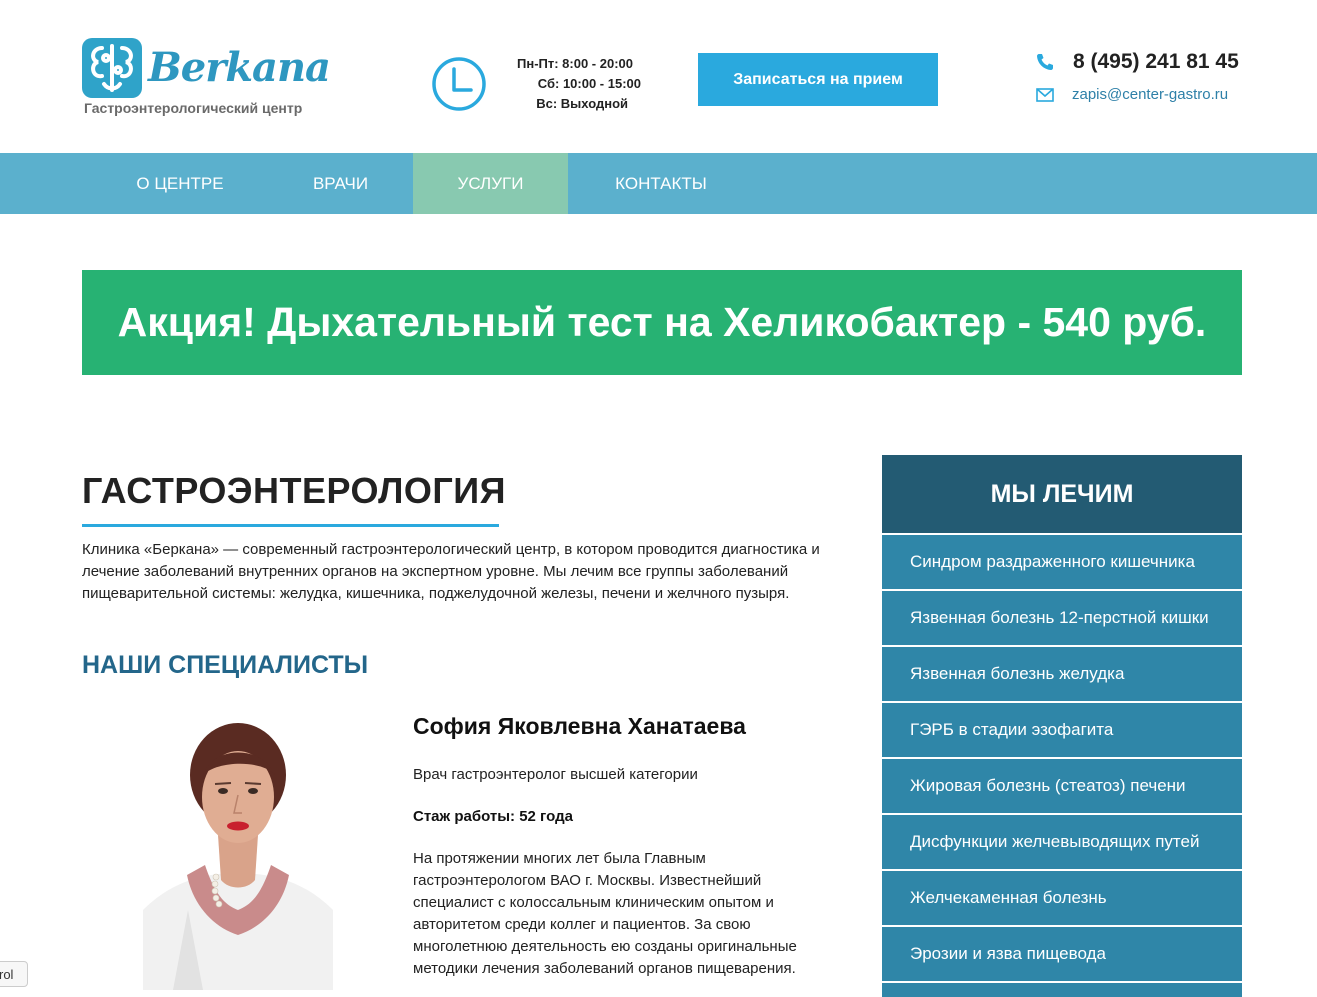  What do you see at coordinates (1062, 842) in the screenshot?
I see `sidebar-item-biliary-dysfunction: Дисфункции желчевыводящих путей` at bounding box center [1062, 842].